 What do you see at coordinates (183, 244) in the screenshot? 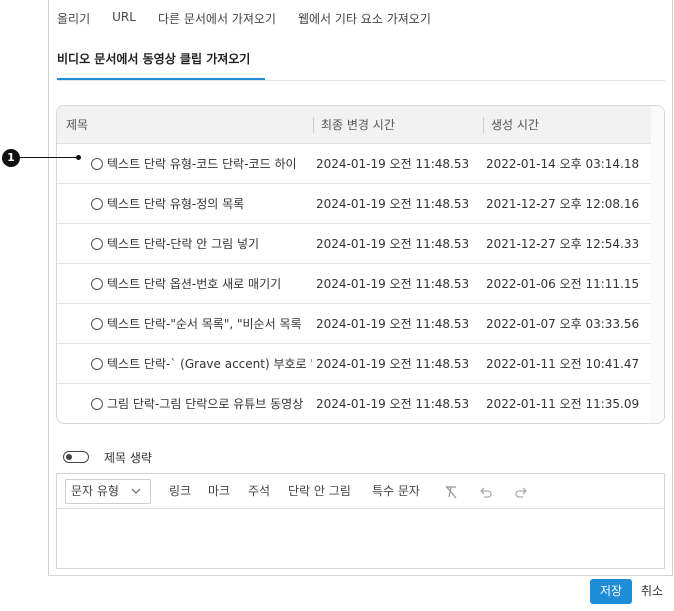
I see `row-title: 텍스트 단락-단락 안 그림 넣기` at bounding box center [183, 244].